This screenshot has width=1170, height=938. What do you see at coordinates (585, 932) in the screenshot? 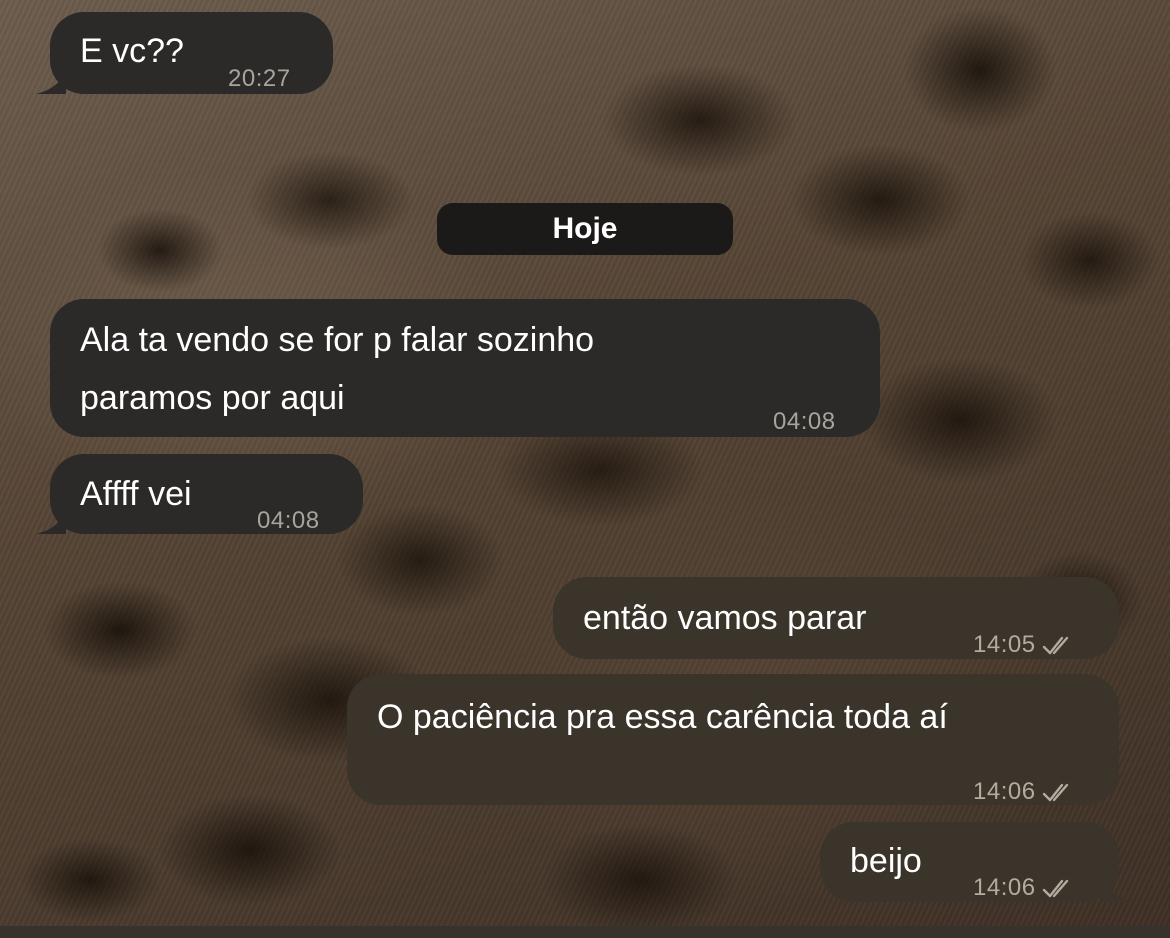
I see `input-bar-edge` at bounding box center [585, 932].